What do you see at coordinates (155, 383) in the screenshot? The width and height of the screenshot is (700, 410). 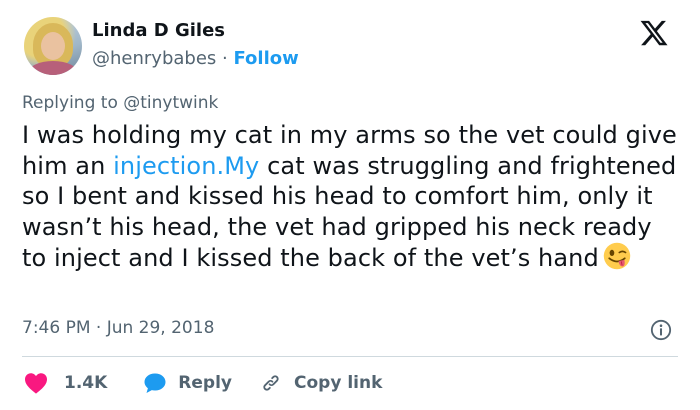 I see `speech-bubble-icon` at bounding box center [155, 383].